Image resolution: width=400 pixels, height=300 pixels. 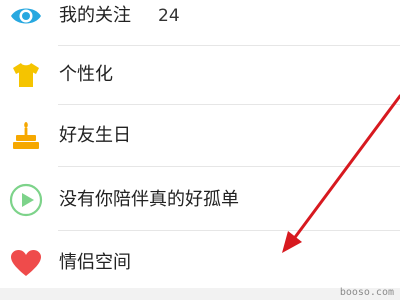 What do you see at coordinates (26, 75) in the screenshot?
I see `tshirt-icon` at bounding box center [26, 75].